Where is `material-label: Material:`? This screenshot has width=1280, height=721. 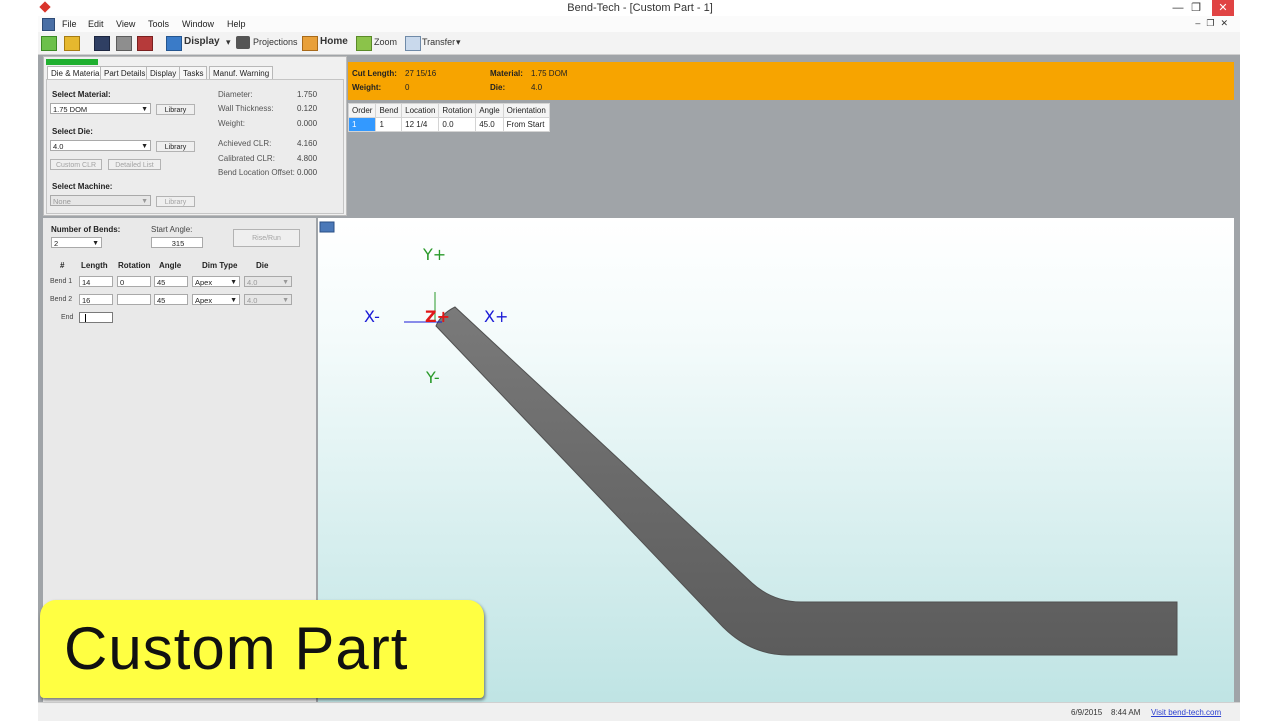
material-label: Material: is located at coordinates (506, 73).